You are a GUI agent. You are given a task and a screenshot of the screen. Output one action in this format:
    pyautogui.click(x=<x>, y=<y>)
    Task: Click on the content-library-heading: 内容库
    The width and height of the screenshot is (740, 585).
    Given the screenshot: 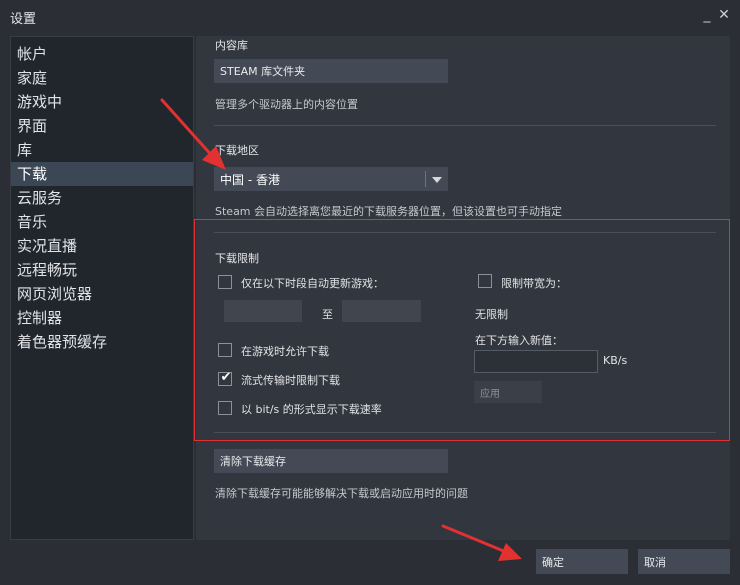 What is the action you would take?
    pyautogui.click(x=231, y=45)
    